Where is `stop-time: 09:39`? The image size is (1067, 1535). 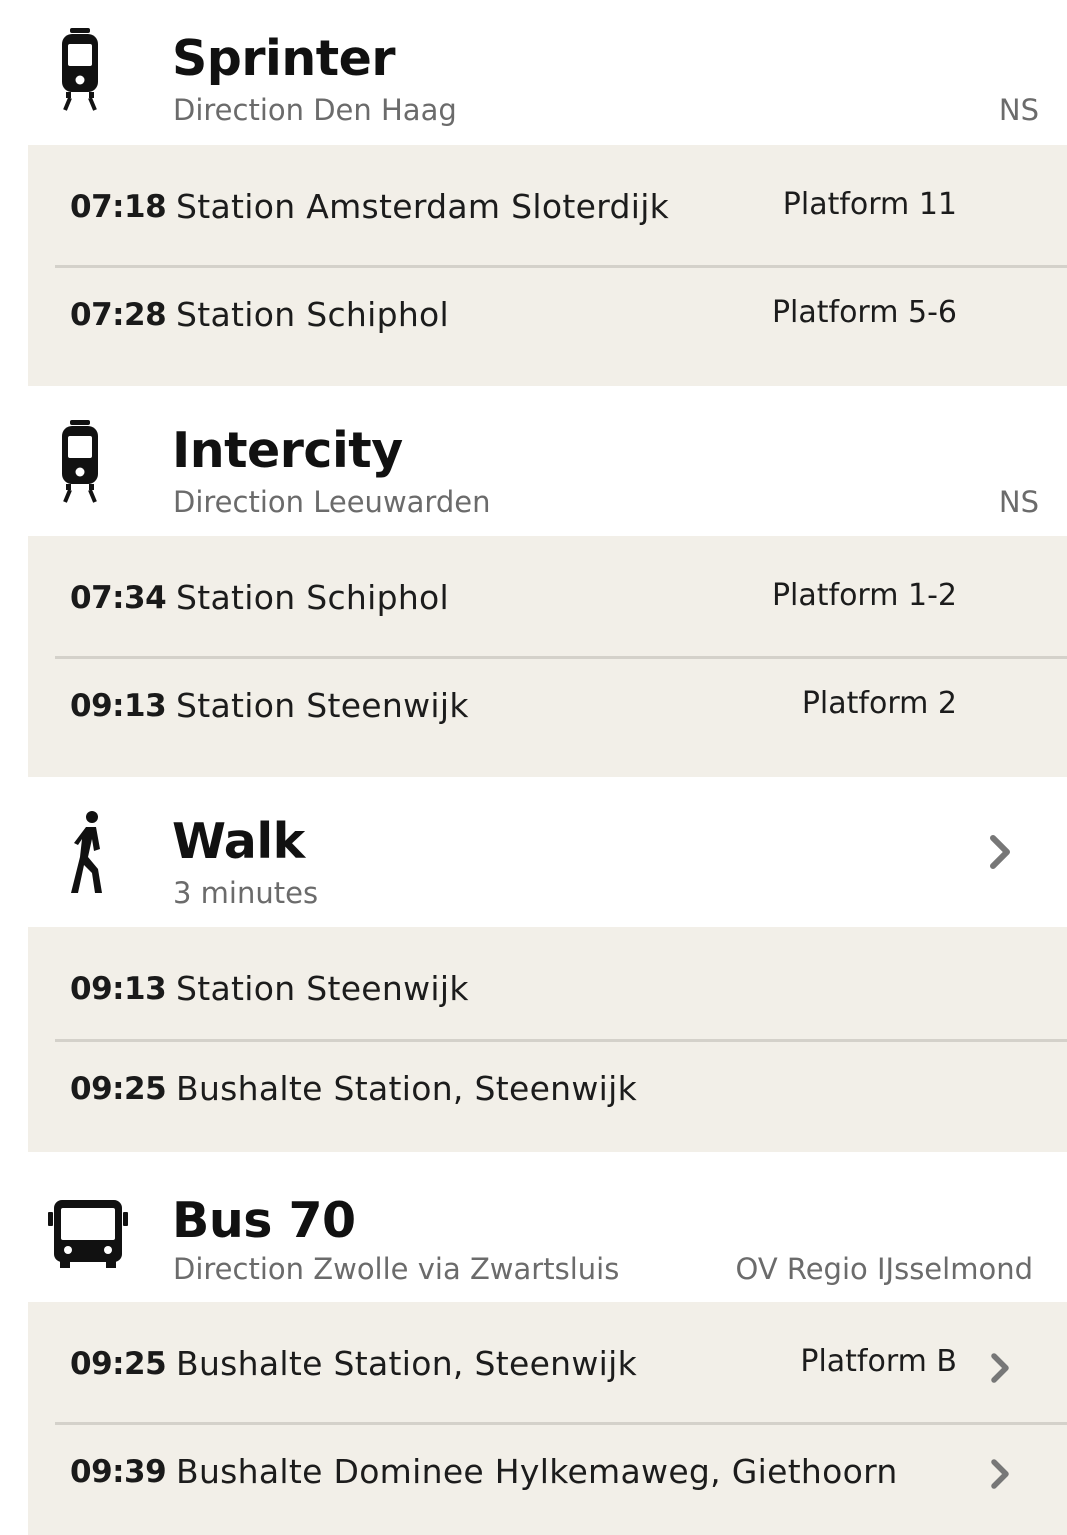 stop-time: 09:39 is located at coordinates (118, 1472).